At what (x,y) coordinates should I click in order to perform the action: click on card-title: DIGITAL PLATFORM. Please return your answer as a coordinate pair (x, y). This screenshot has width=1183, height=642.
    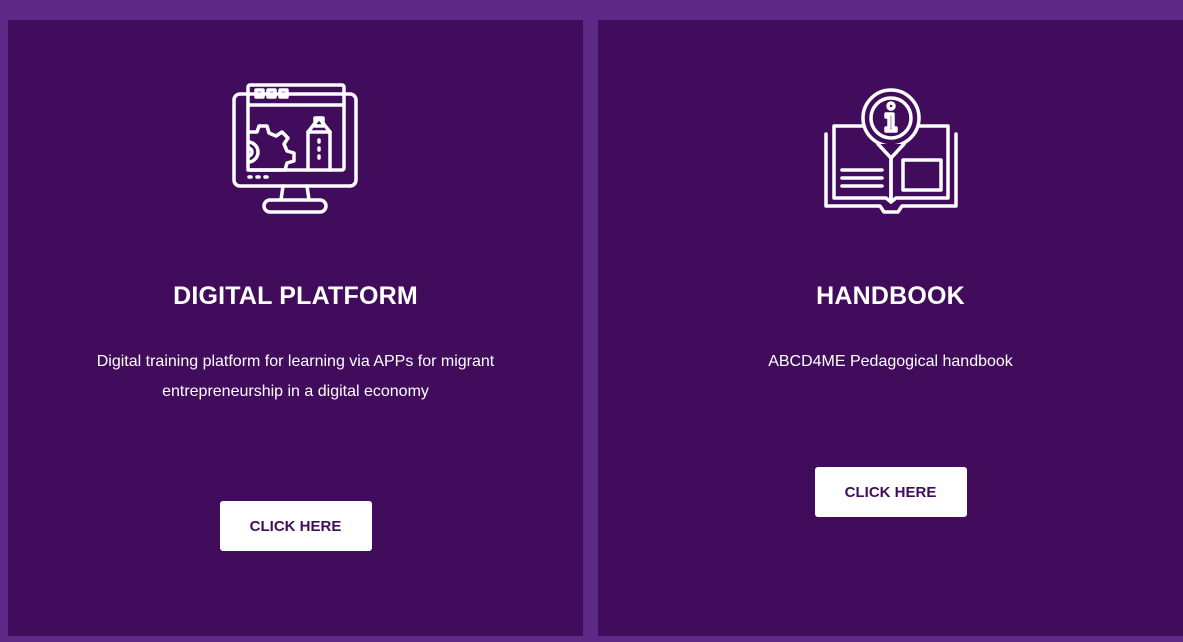
    Looking at the image, I should click on (295, 296).